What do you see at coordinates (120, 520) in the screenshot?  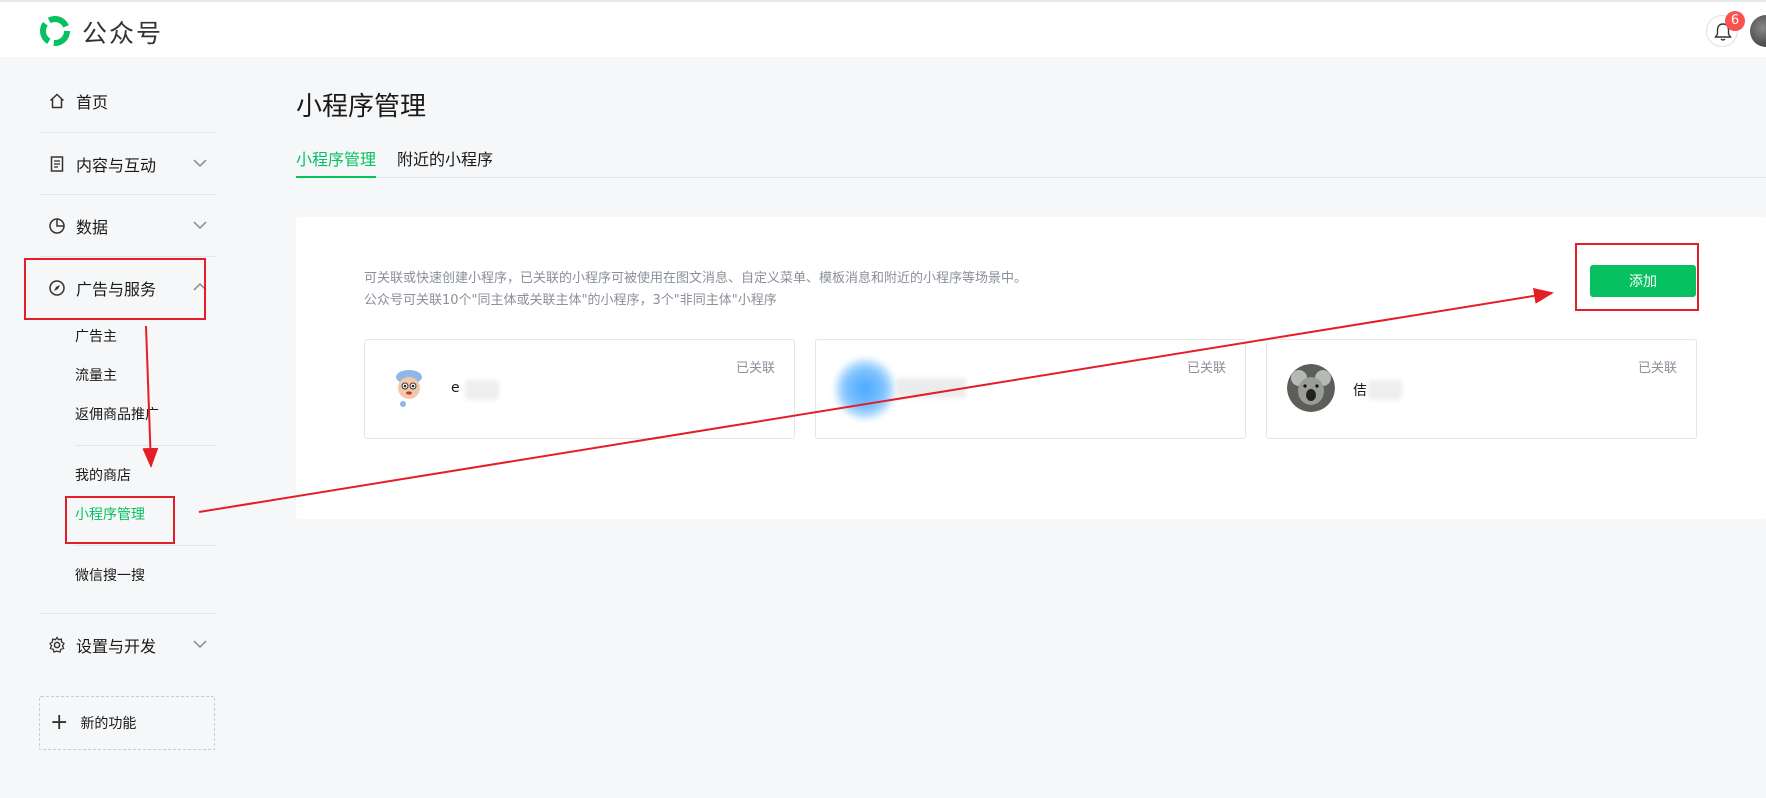 I see `annotation-box-mini-program-management` at bounding box center [120, 520].